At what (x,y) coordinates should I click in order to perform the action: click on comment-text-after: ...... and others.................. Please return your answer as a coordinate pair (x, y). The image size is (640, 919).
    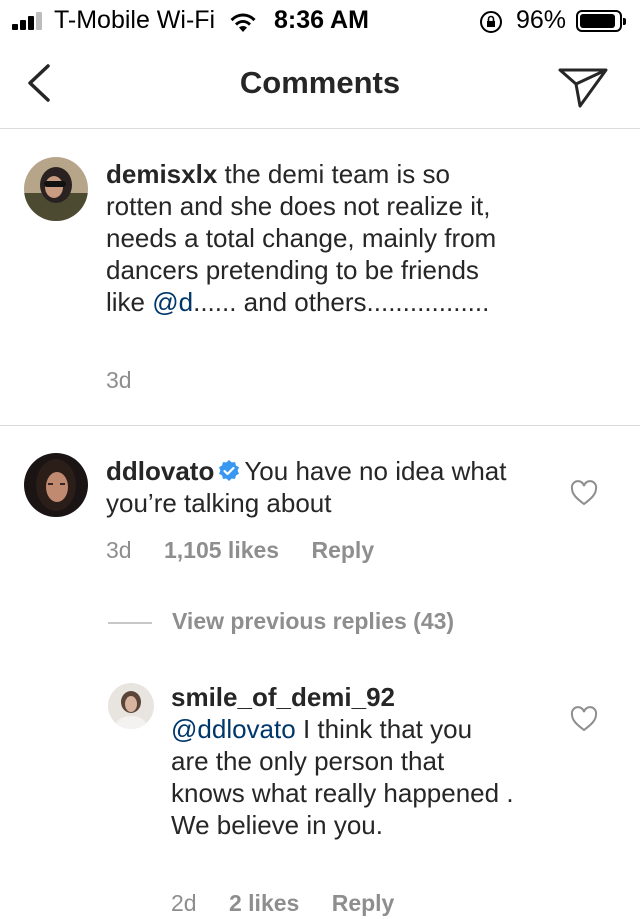
    Looking at the image, I should click on (341, 302).